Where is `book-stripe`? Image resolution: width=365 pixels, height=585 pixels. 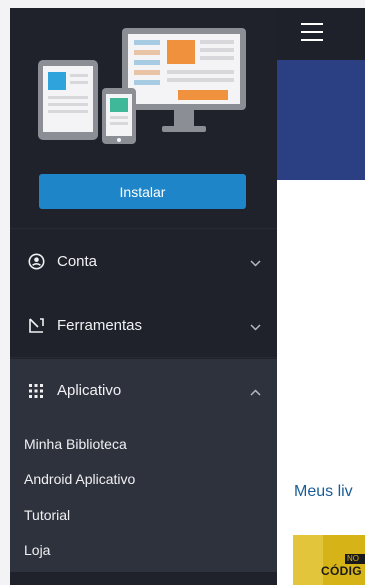
book-stripe is located at coordinates (308, 560).